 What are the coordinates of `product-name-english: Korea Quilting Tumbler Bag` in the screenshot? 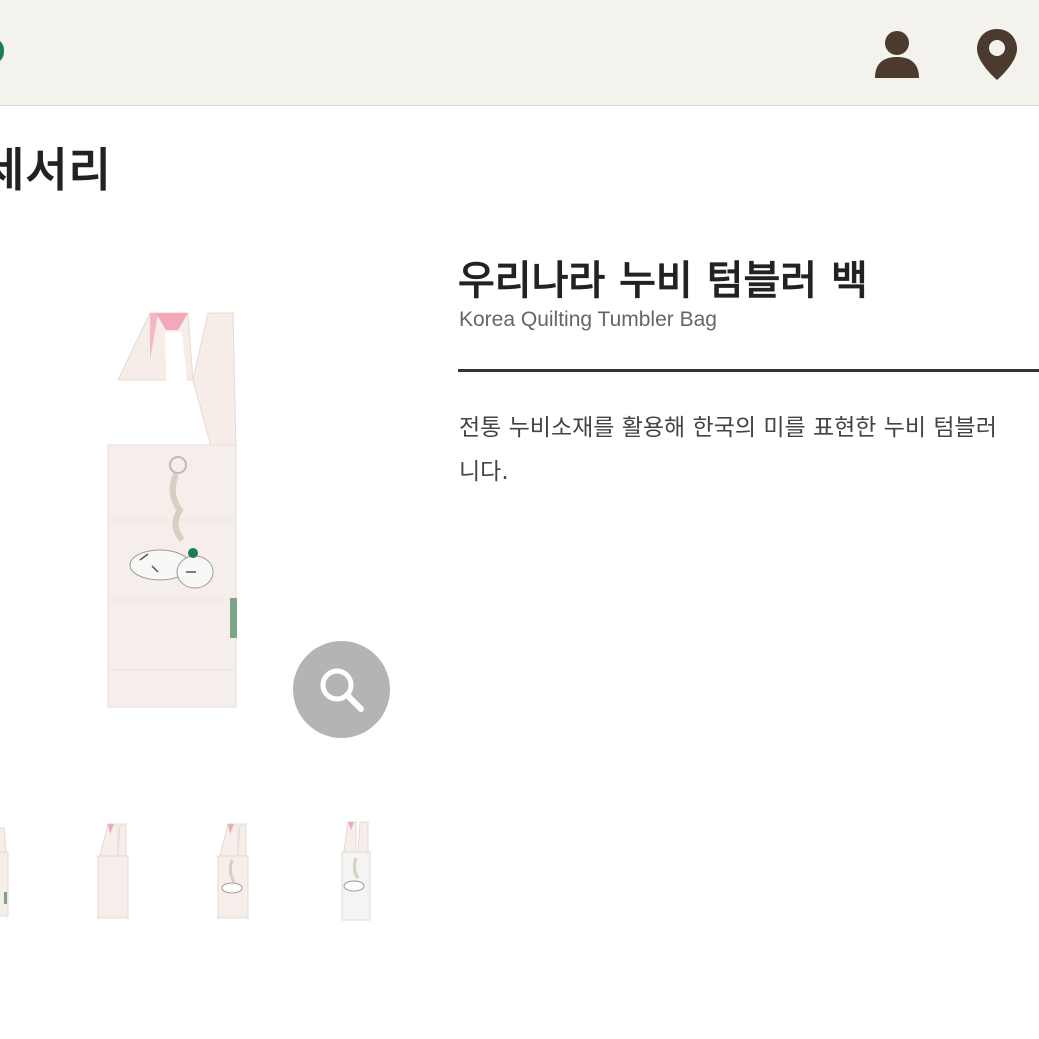 It's located at (588, 319).